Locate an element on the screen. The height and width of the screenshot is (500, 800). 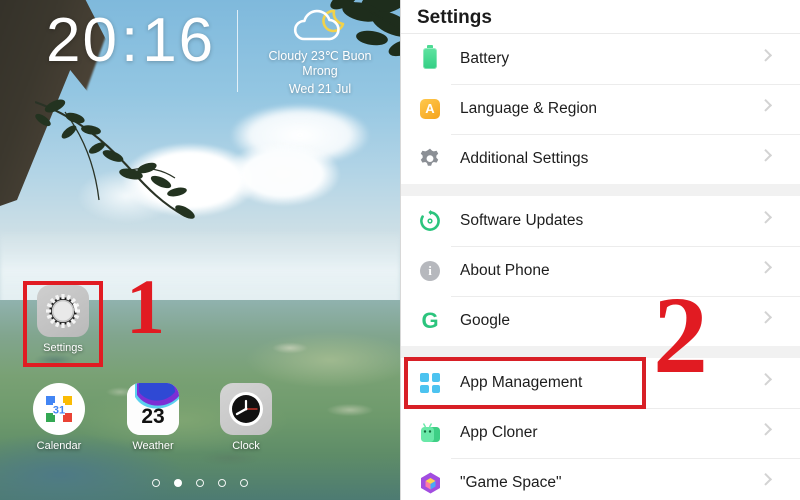
annotation-number-2: 2 is located at coordinates (680, 335).